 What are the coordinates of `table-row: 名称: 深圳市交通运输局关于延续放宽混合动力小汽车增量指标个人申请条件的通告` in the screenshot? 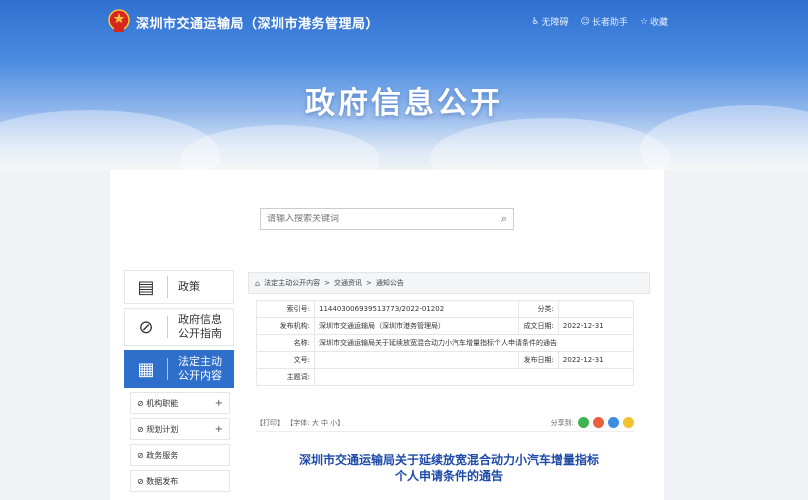 It's located at (445, 343).